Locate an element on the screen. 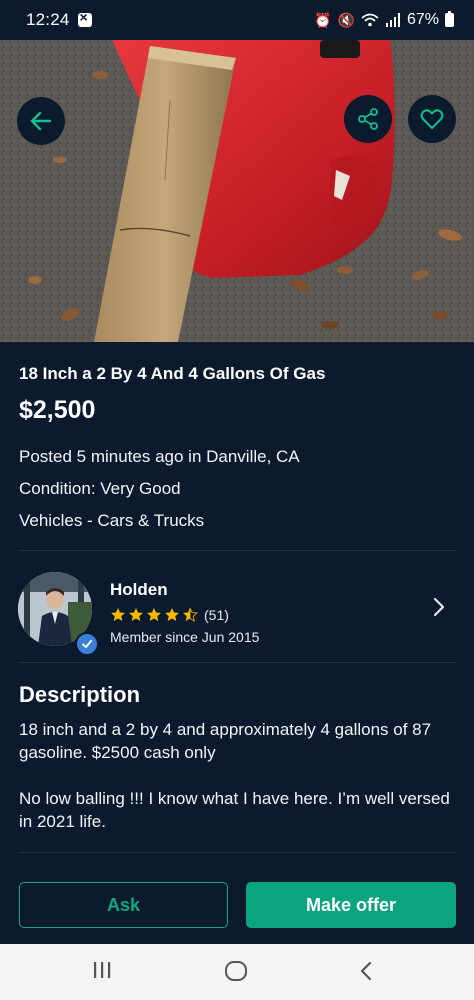 The height and width of the screenshot is (1000, 474). recent-apps-icon is located at coordinates (102, 970).